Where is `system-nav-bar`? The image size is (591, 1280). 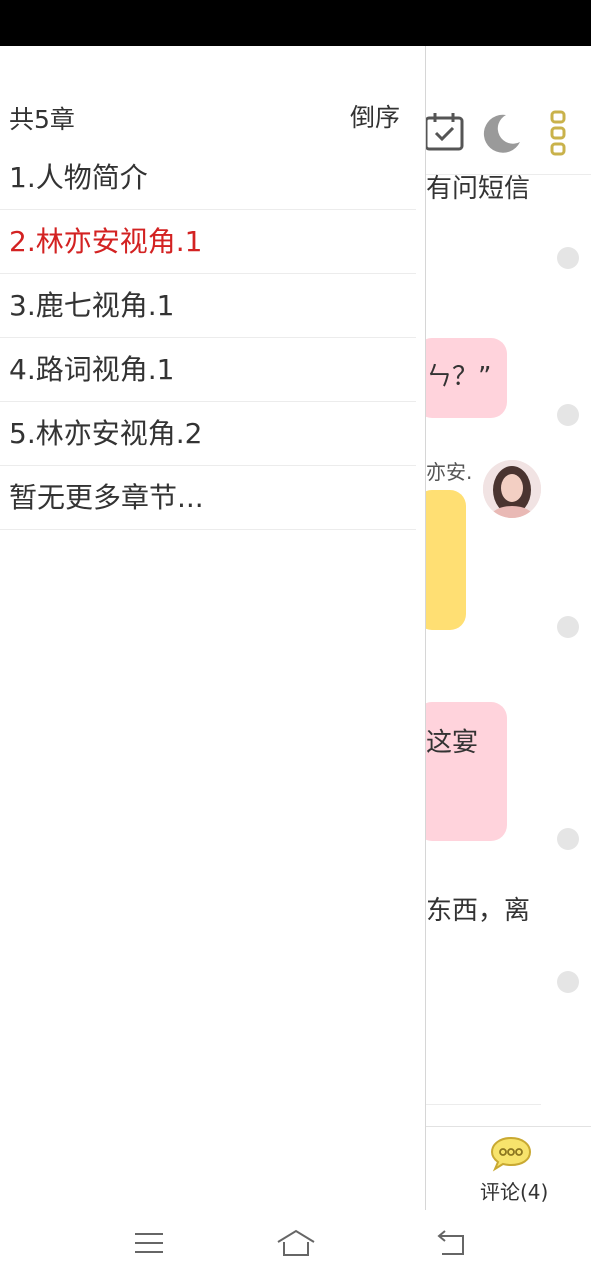 system-nav-bar is located at coordinates (295, 1245).